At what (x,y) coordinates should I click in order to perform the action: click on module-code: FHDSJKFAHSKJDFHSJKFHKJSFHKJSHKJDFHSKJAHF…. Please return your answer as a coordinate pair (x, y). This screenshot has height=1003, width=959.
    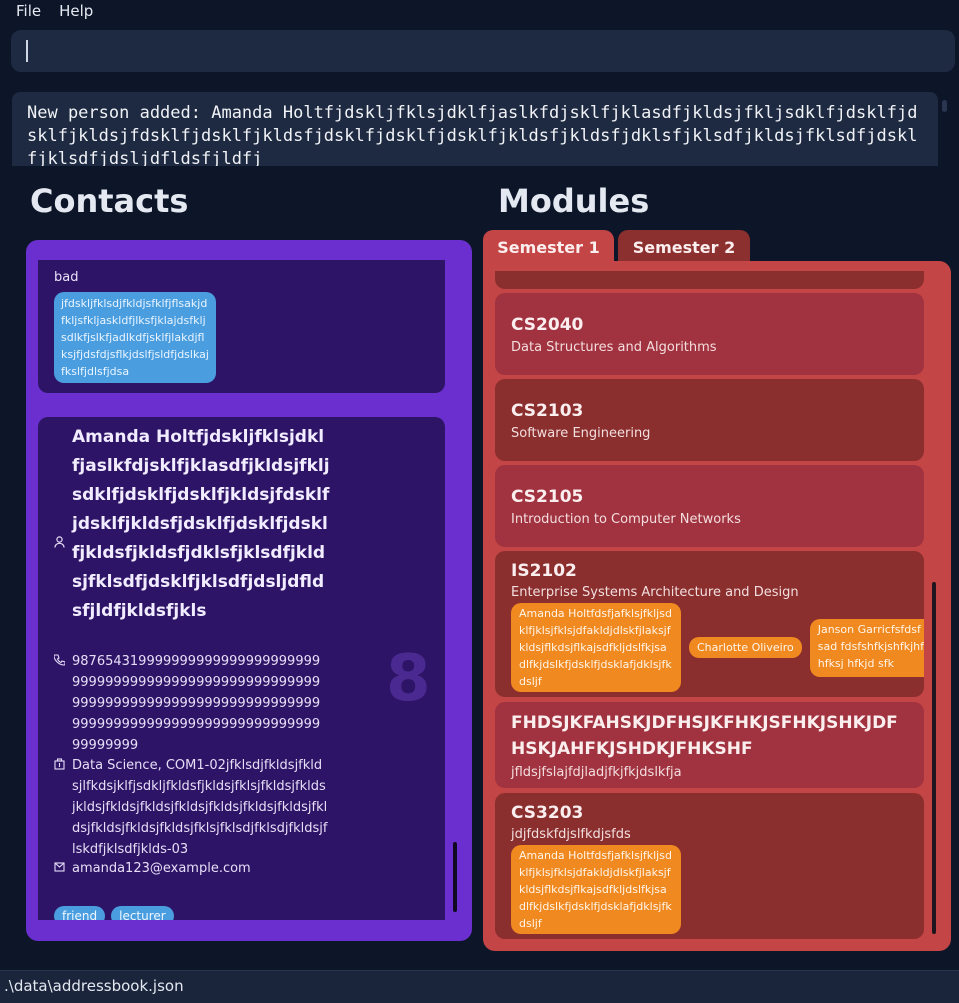
    Looking at the image, I should click on (704, 736).